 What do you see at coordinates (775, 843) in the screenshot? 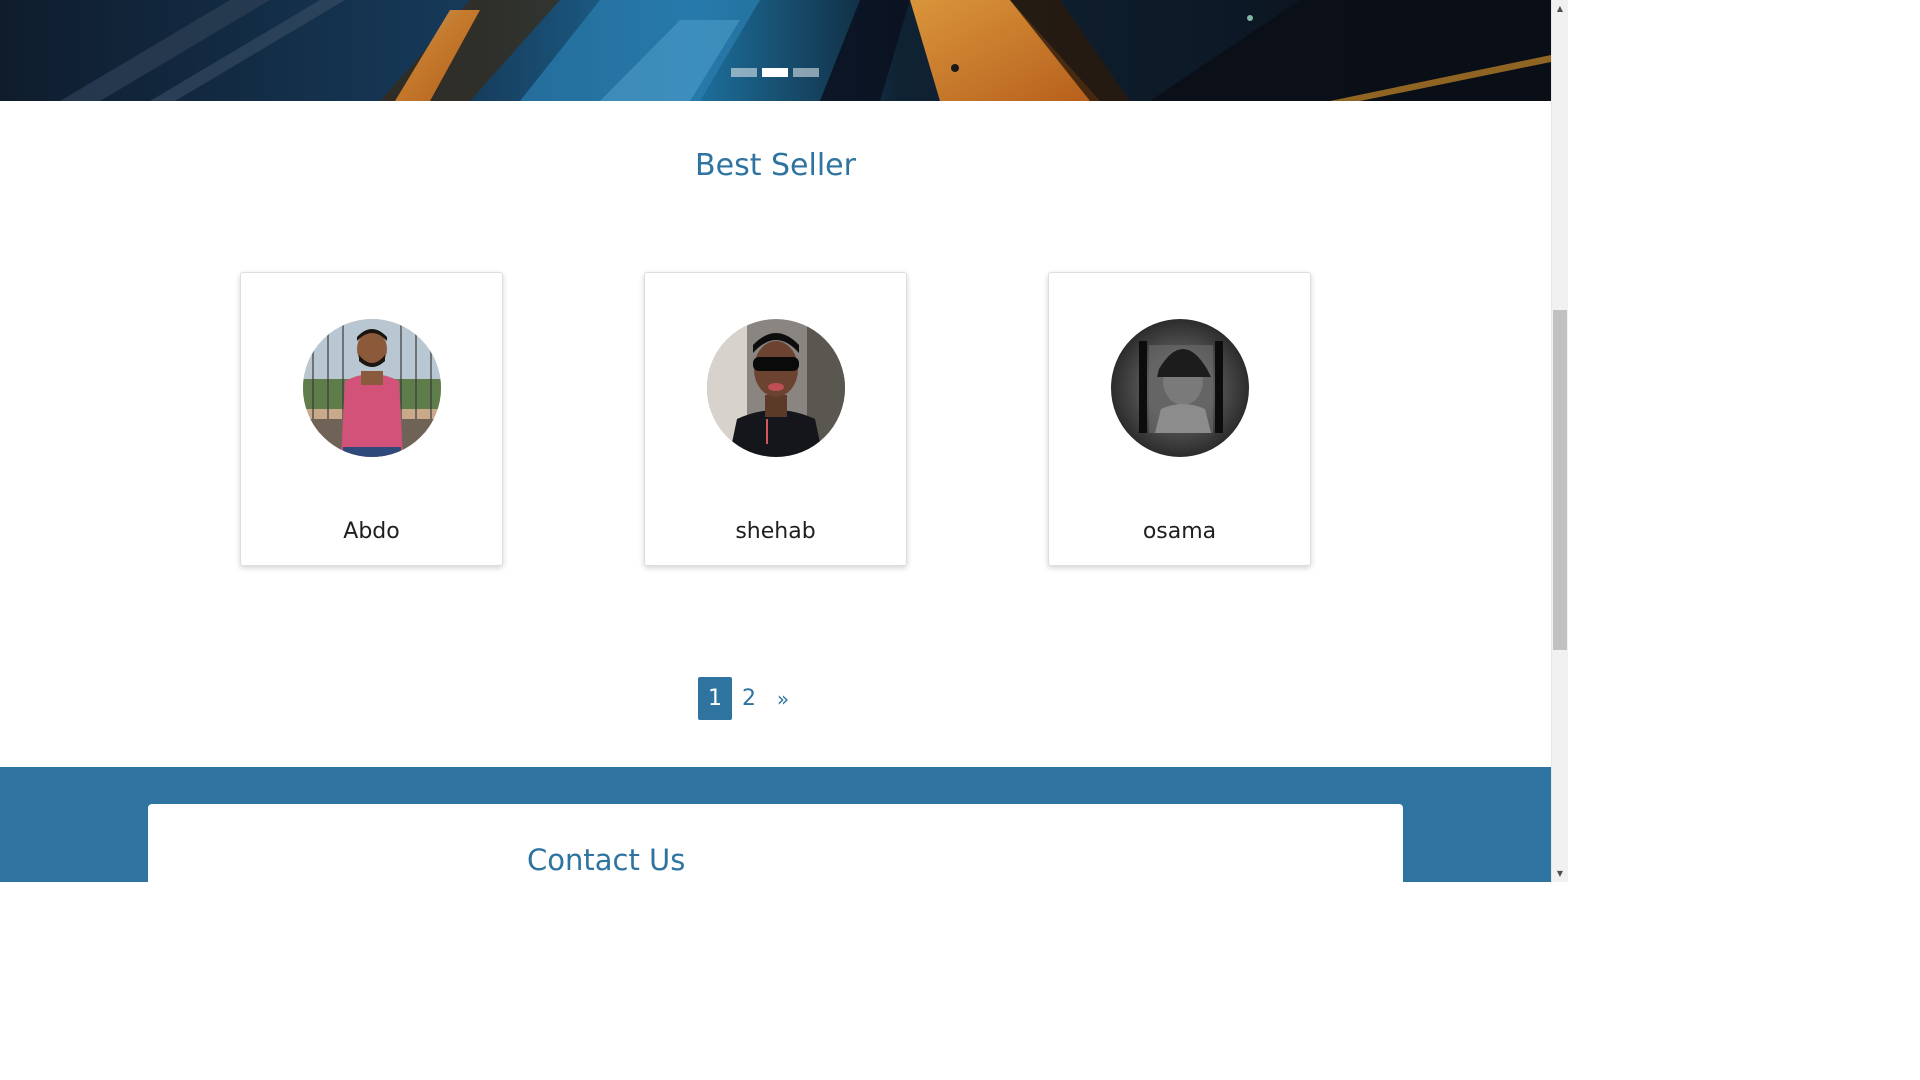
I see `contact-card: Contact Us` at bounding box center [775, 843].